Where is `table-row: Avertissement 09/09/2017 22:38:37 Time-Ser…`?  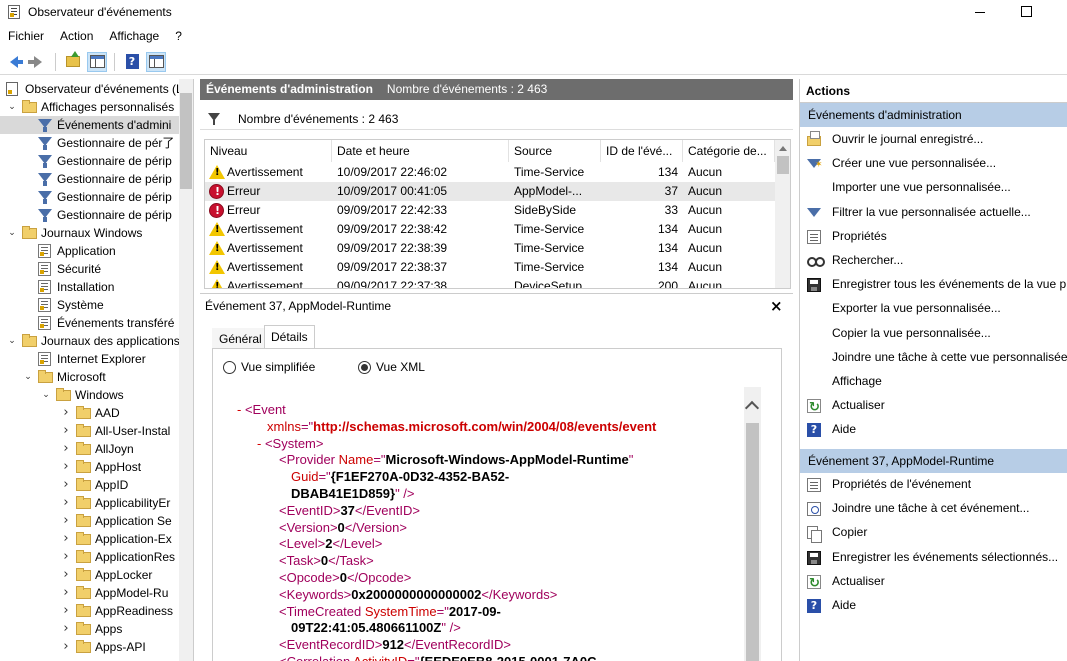 table-row: Avertissement 09/09/2017 22:38:37 Time-Ser… is located at coordinates (490, 267).